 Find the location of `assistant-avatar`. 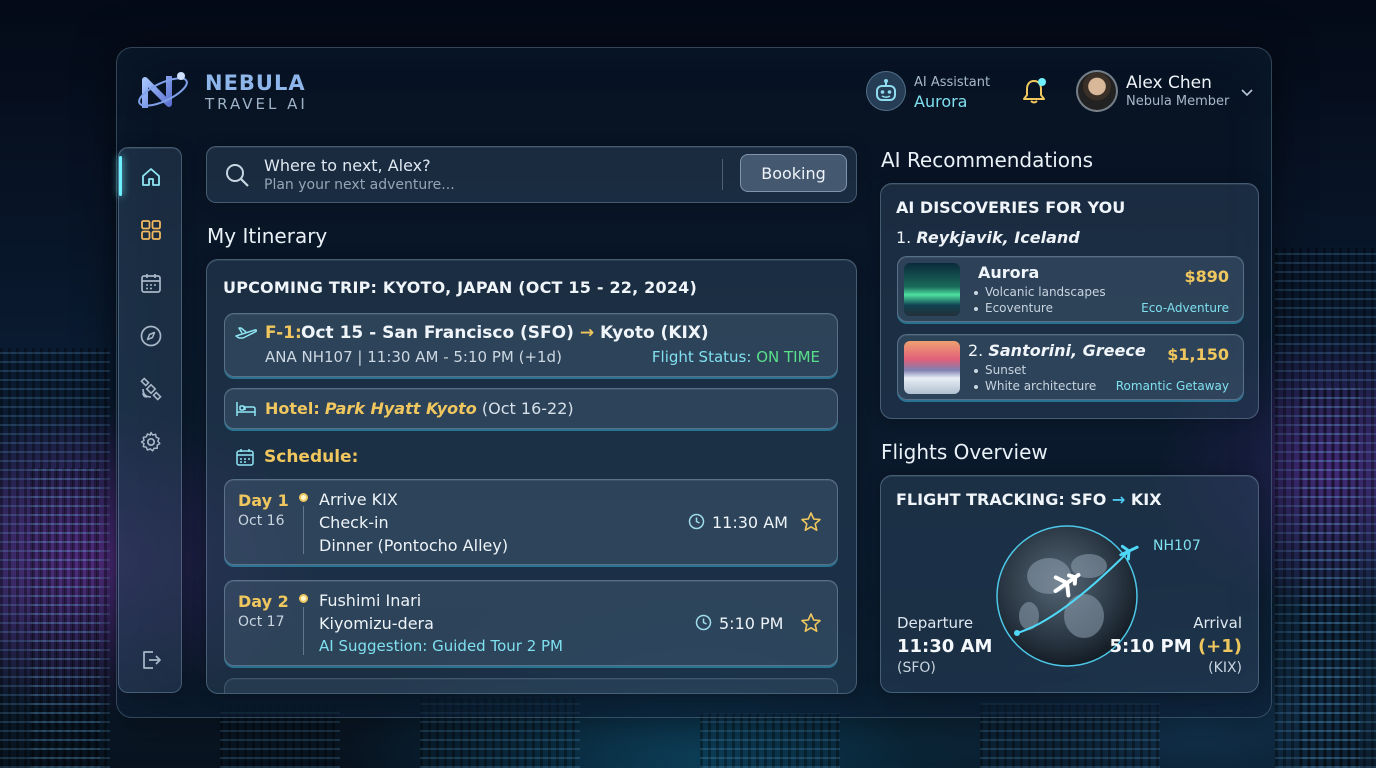

assistant-avatar is located at coordinates (886, 91).